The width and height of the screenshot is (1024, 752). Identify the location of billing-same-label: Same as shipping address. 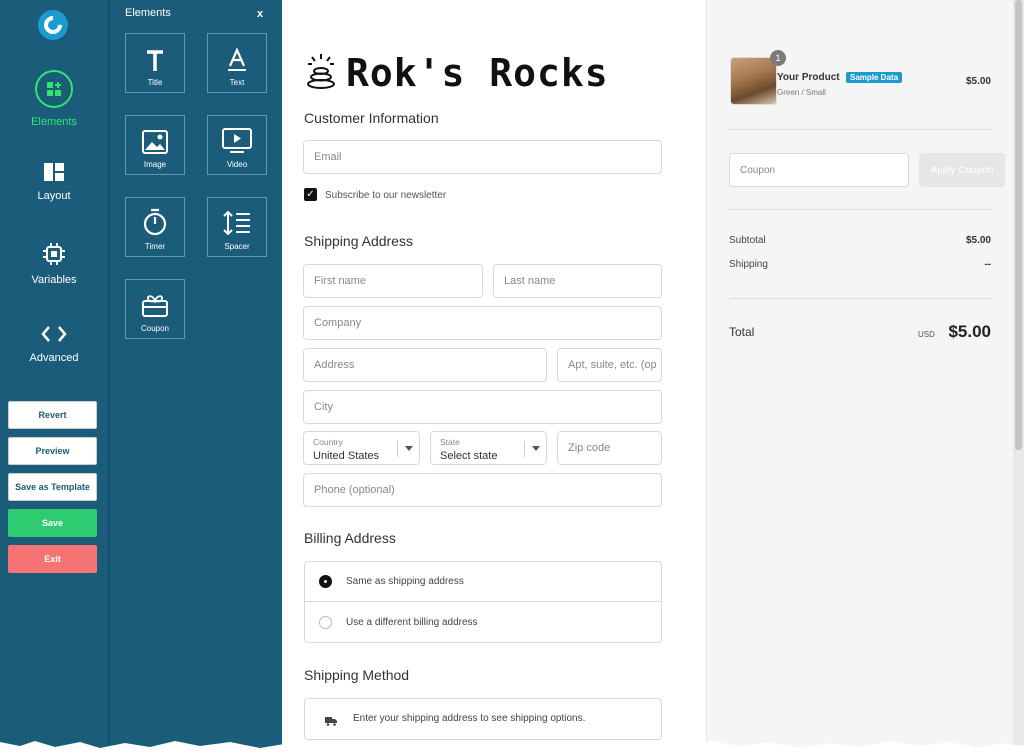
(405, 581).